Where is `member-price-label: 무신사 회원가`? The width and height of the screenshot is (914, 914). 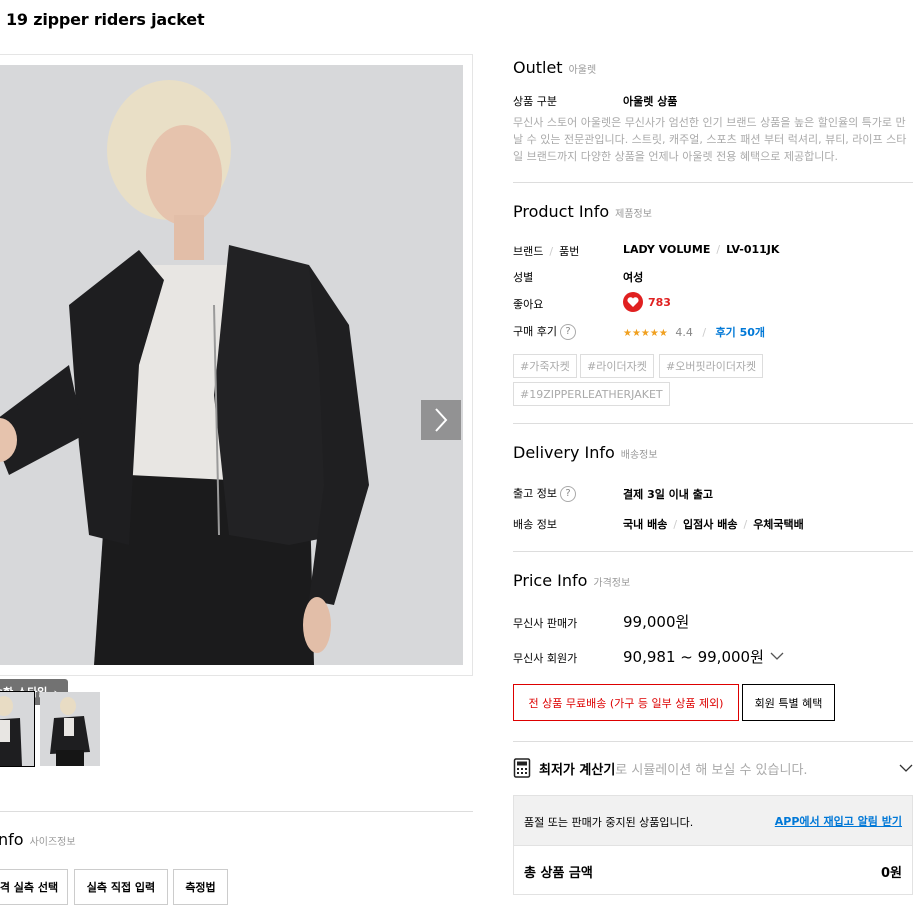 member-price-label: 무신사 회원가 is located at coordinates (545, 658).